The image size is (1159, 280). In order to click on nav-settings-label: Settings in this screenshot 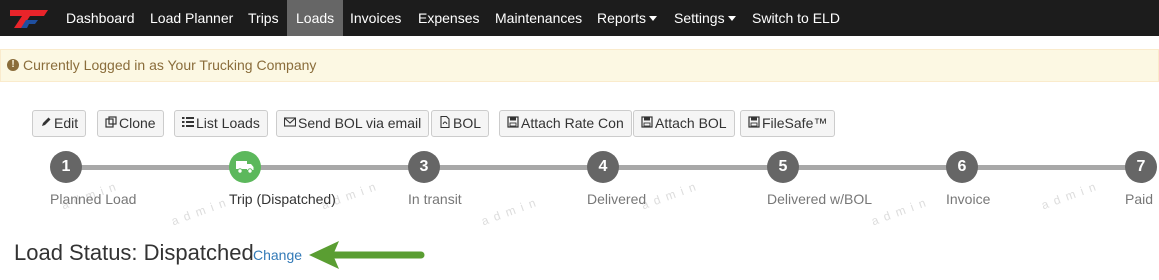, I will do `click(699, 18)`.